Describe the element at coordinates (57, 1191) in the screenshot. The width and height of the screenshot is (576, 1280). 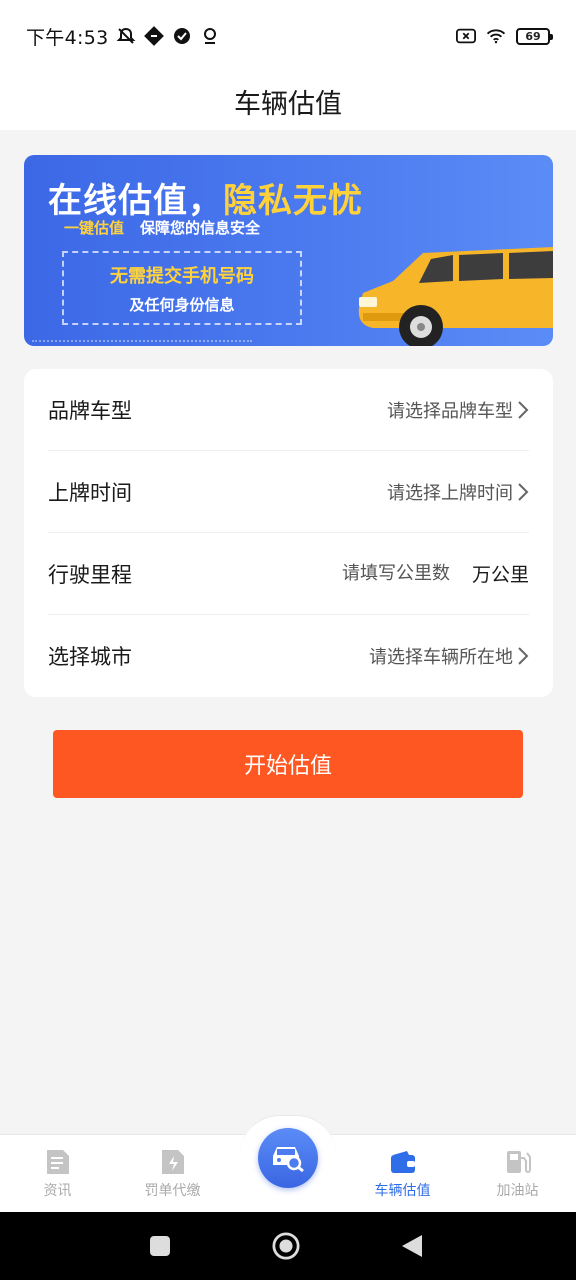
I see `tab-news-label: 资讯` at that location.